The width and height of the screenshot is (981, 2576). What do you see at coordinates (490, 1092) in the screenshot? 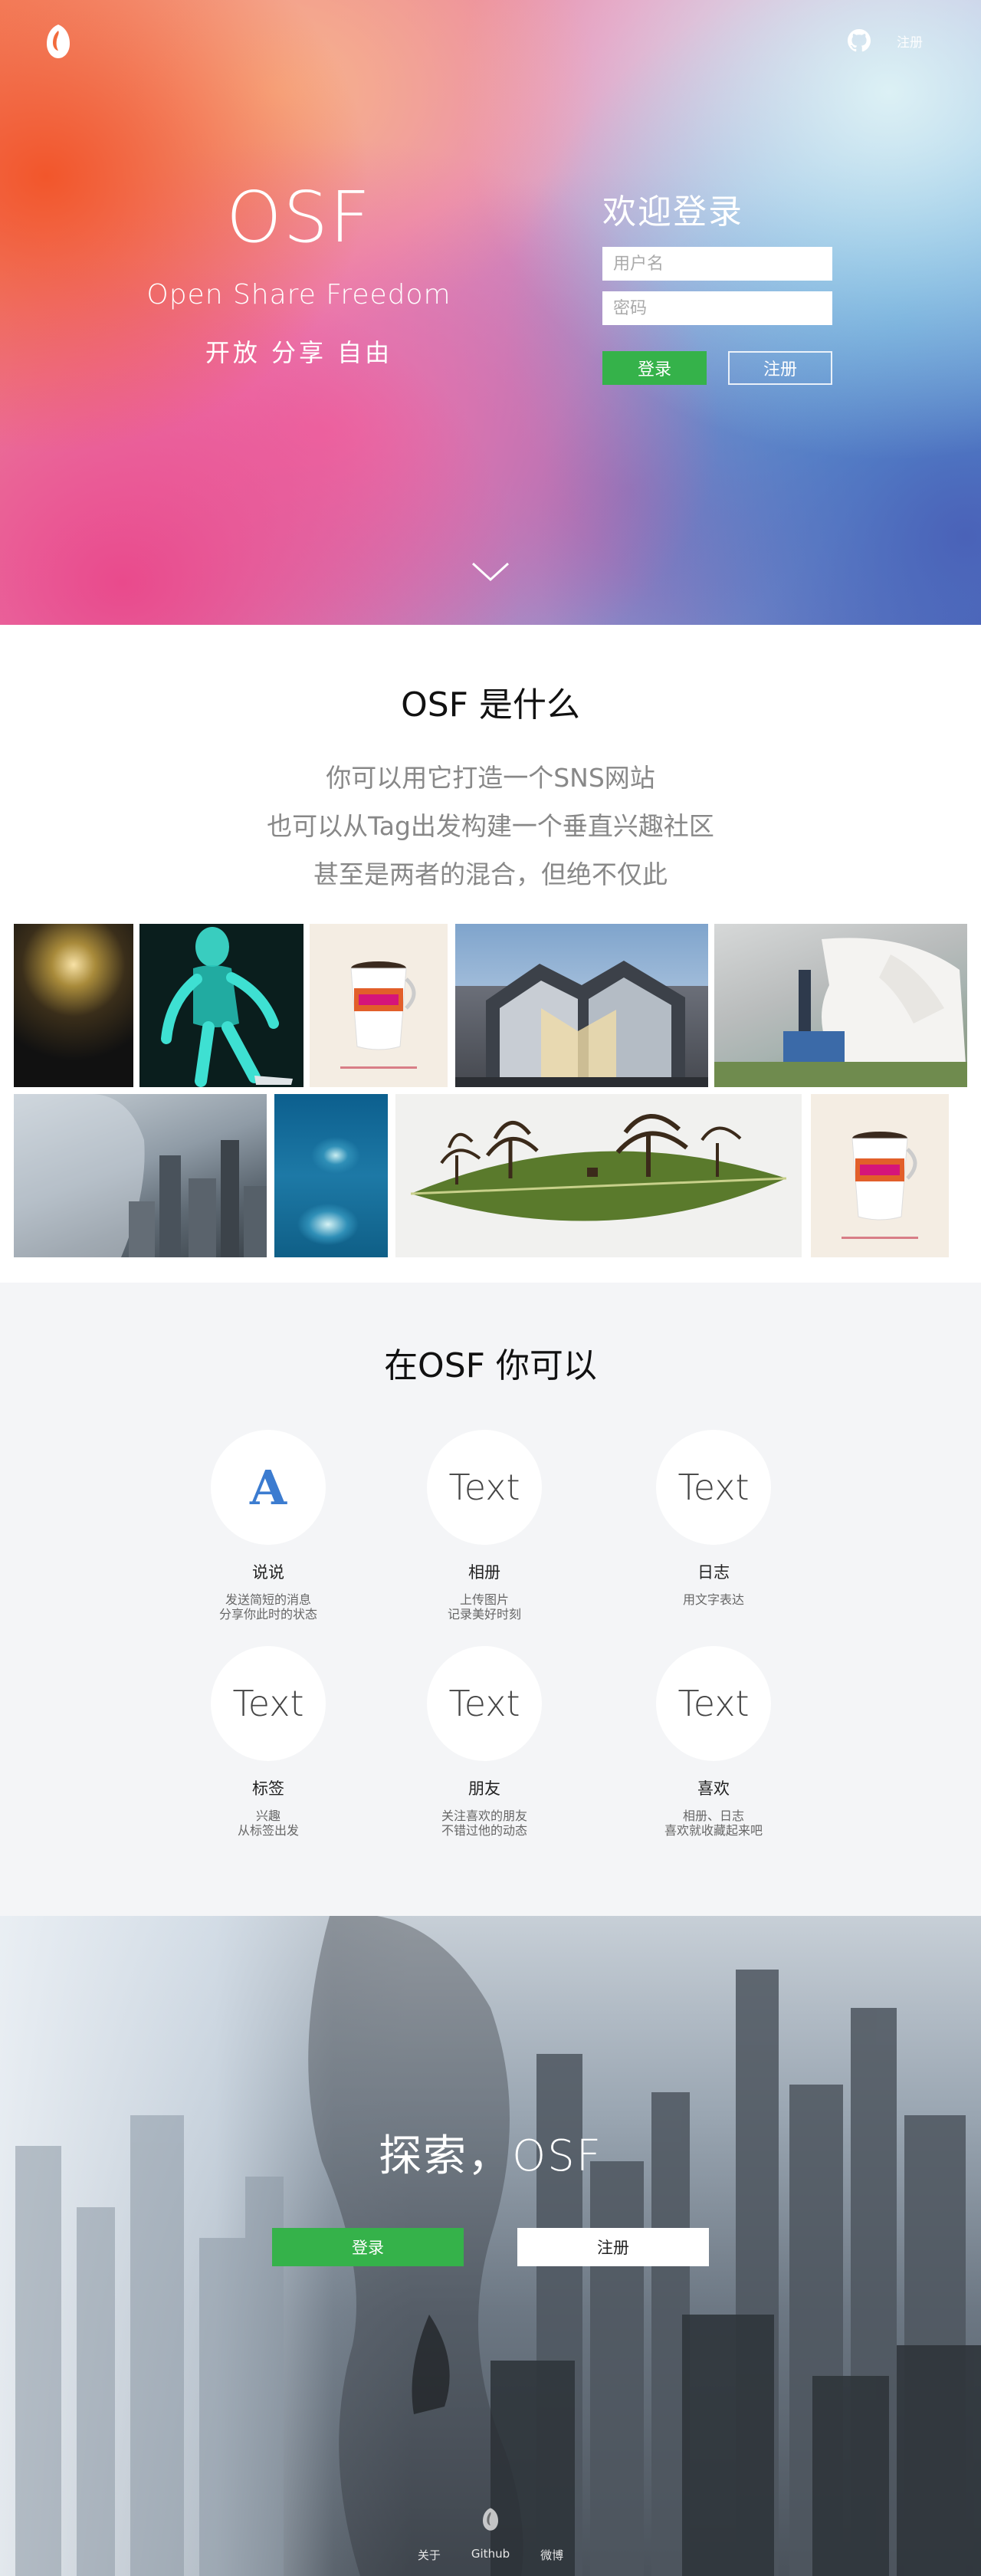
I see `photo-gallery` at bounding box center [490, 1092].